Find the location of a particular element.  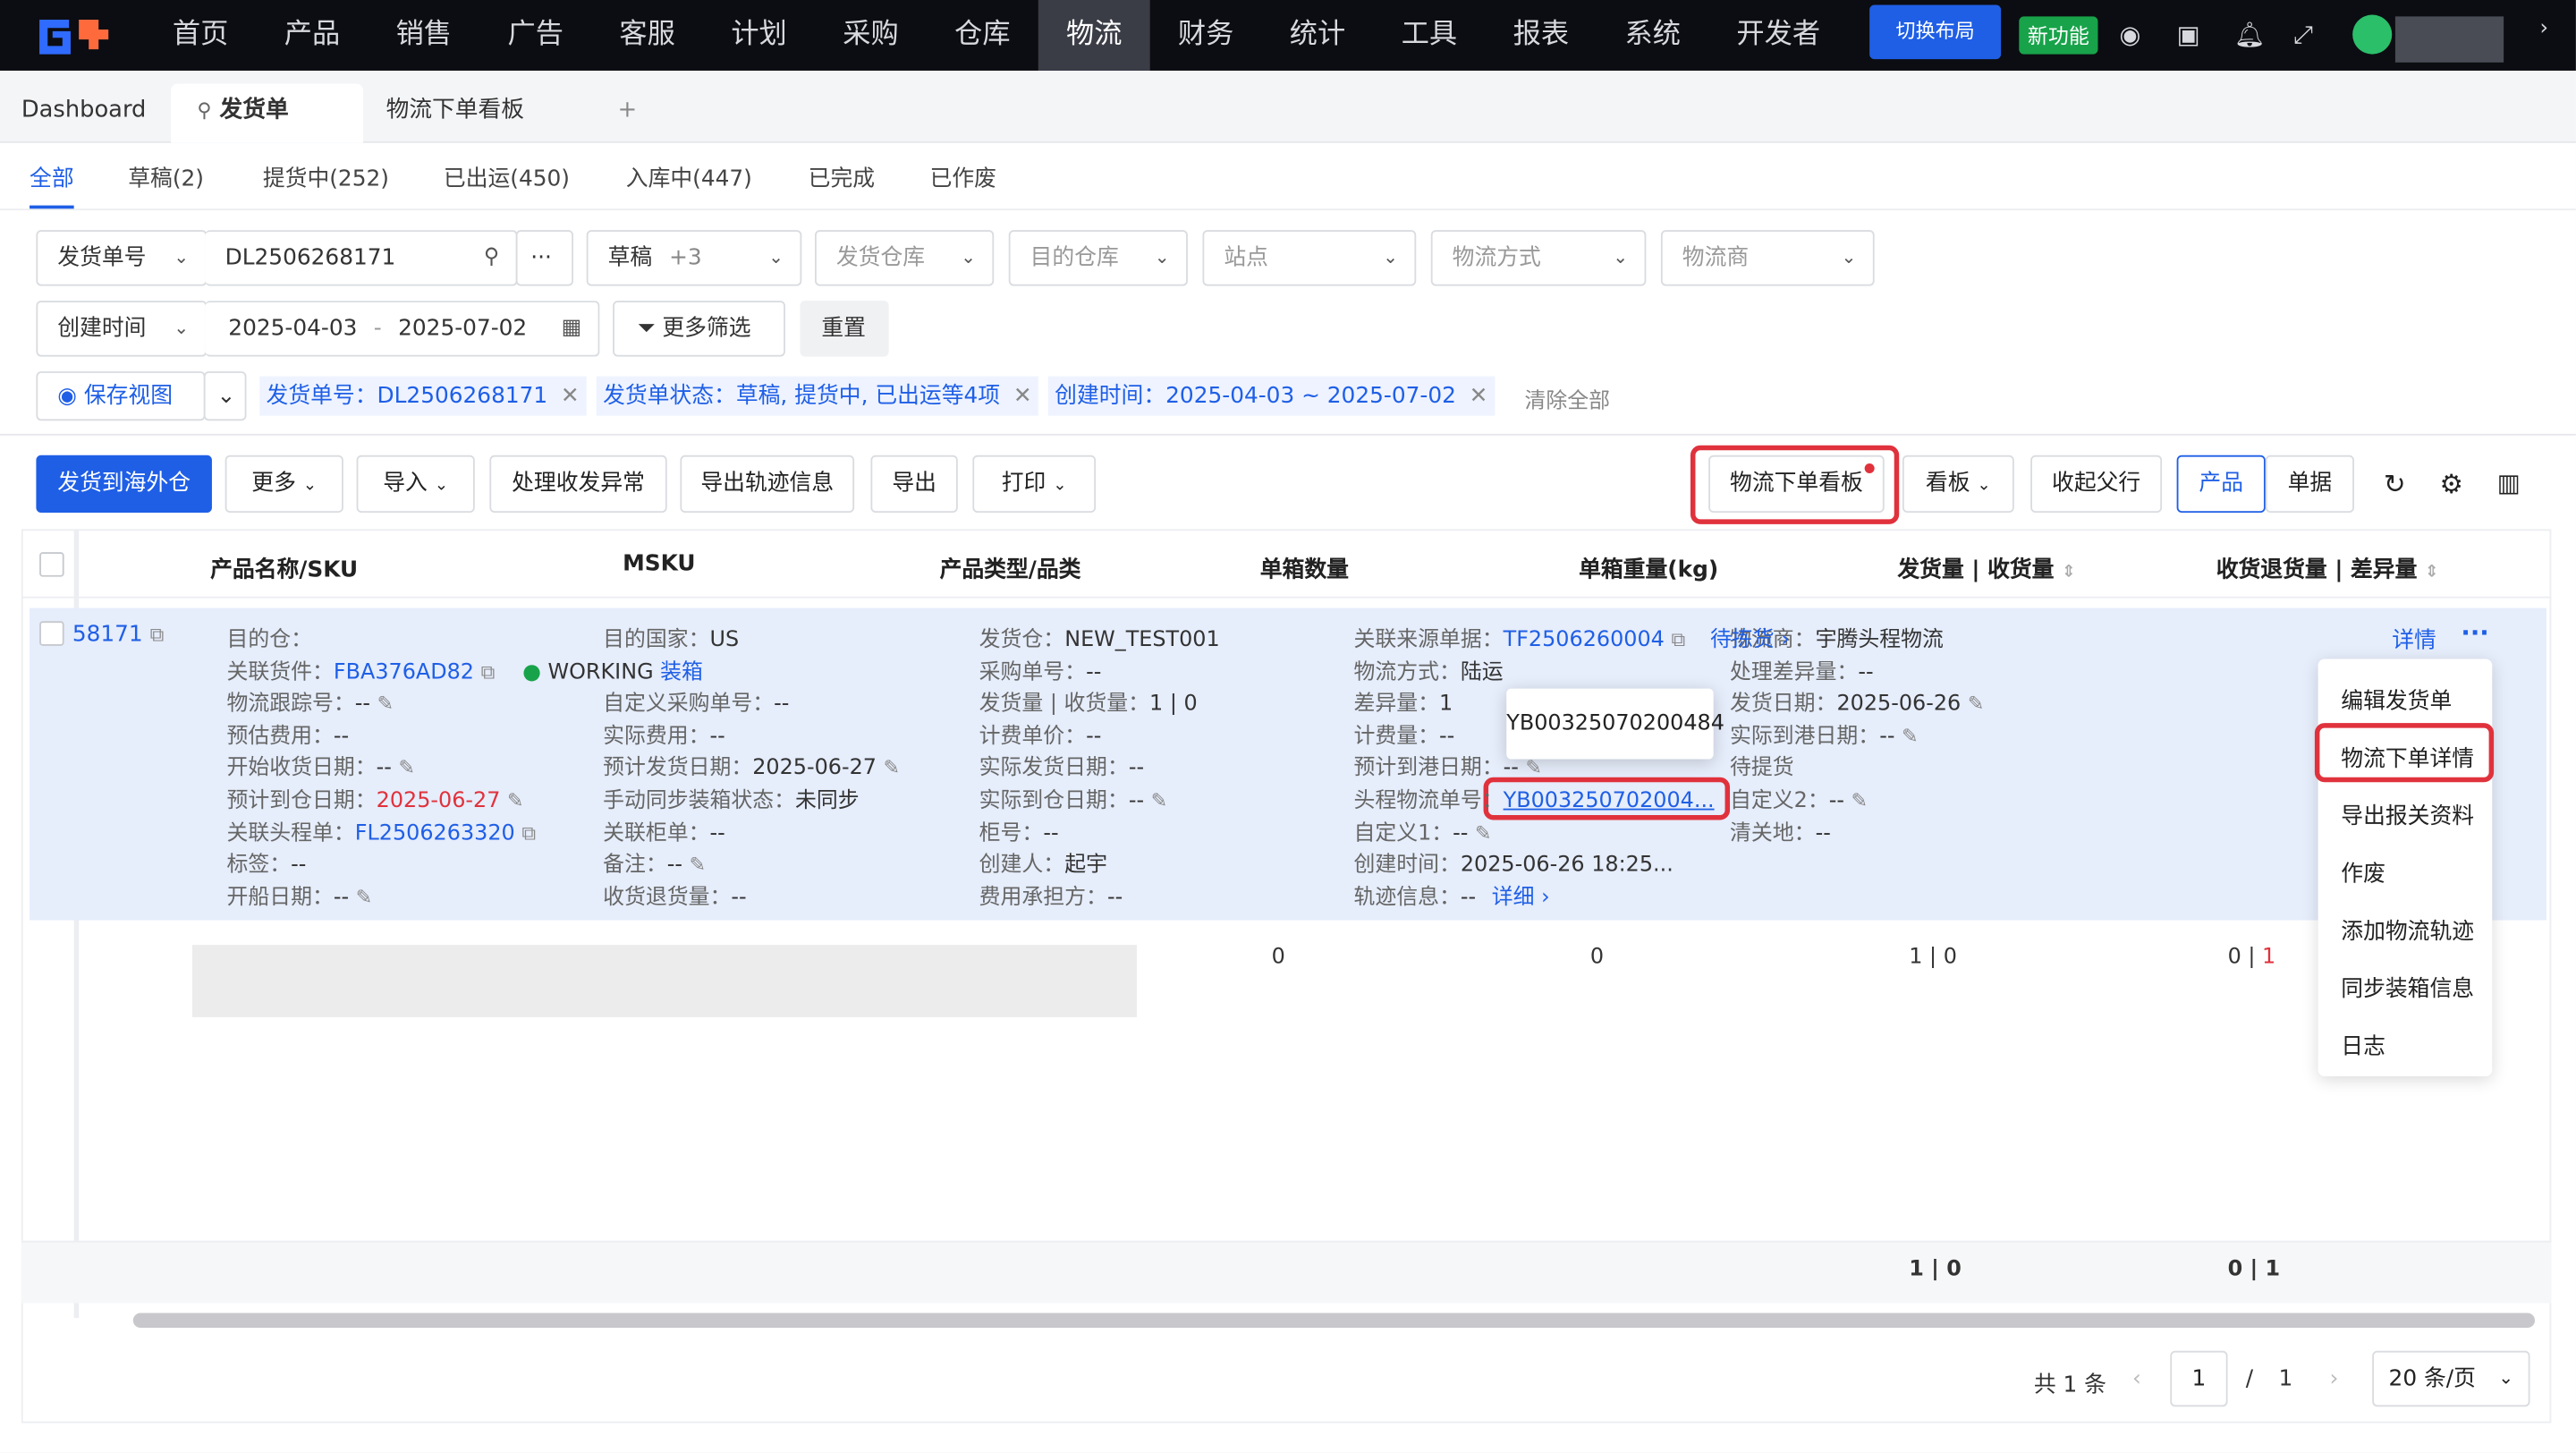

horizontal-scrollbar is located at coordinates (1334, 1321).